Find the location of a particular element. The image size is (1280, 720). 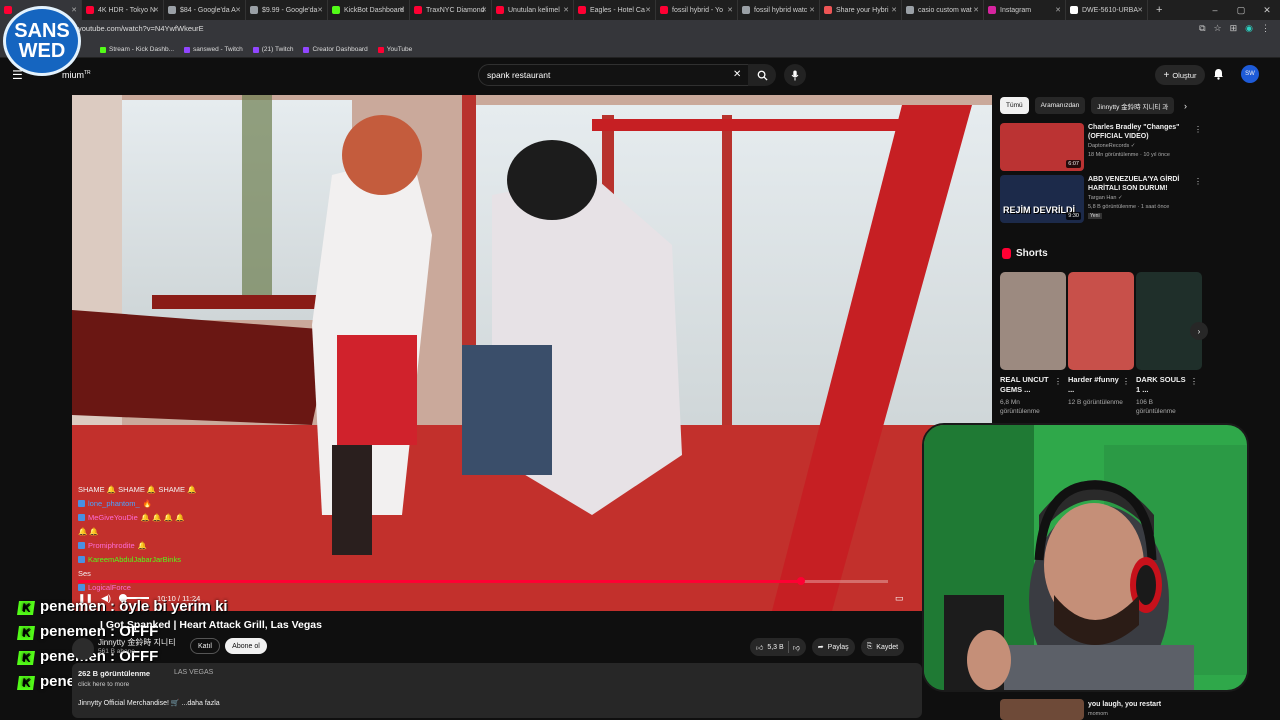

browser-tab: Share your Hybri ✕ is located at coordinates (861, 10).